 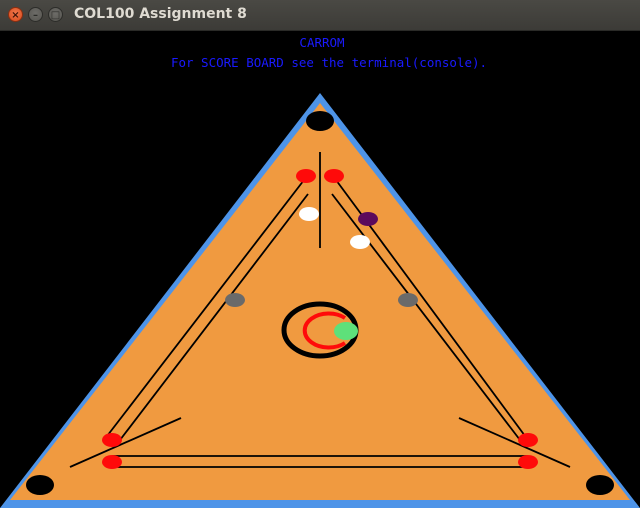 I want to click on maximize-icon: □, so click(x=55, y=15).